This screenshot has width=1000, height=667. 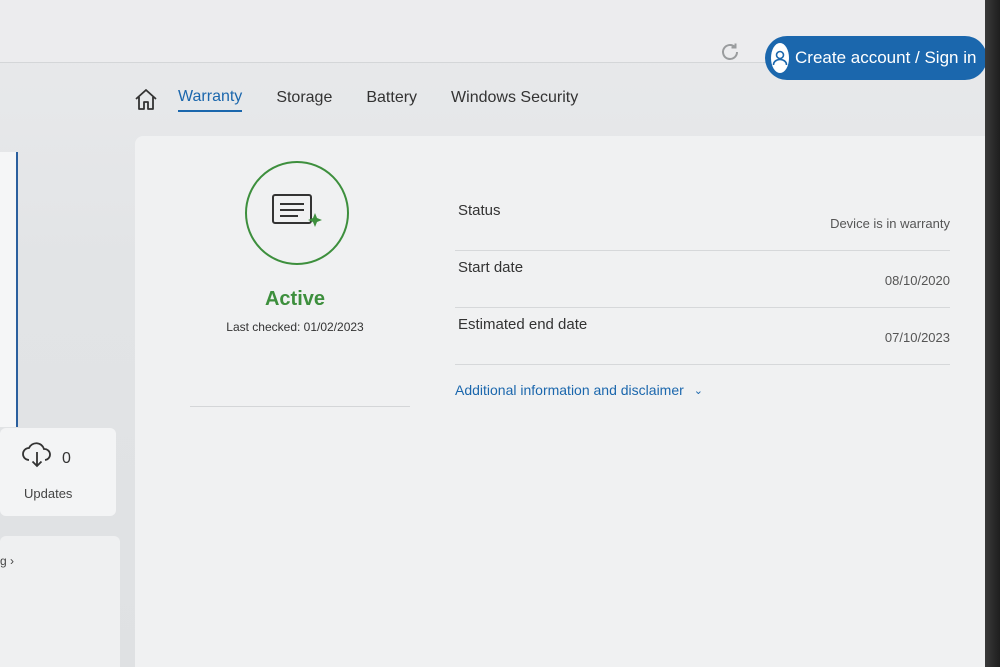 I want to click on tab-warranty: Warranty, so click(x=210, y=100).